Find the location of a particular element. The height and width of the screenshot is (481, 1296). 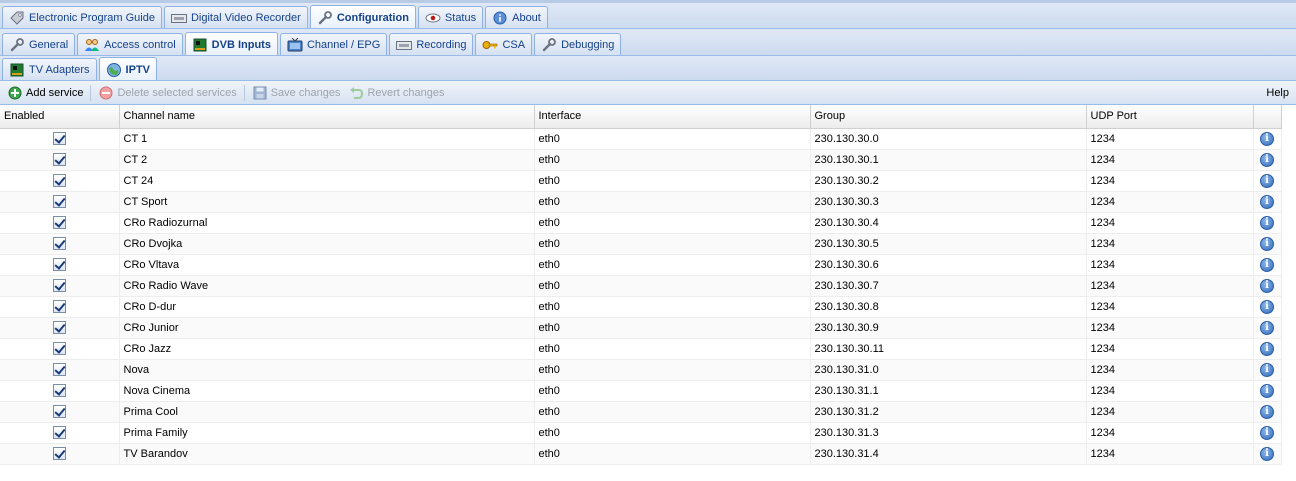

channel-name-cell: TV Barandov is located at coordinates (327, 454).